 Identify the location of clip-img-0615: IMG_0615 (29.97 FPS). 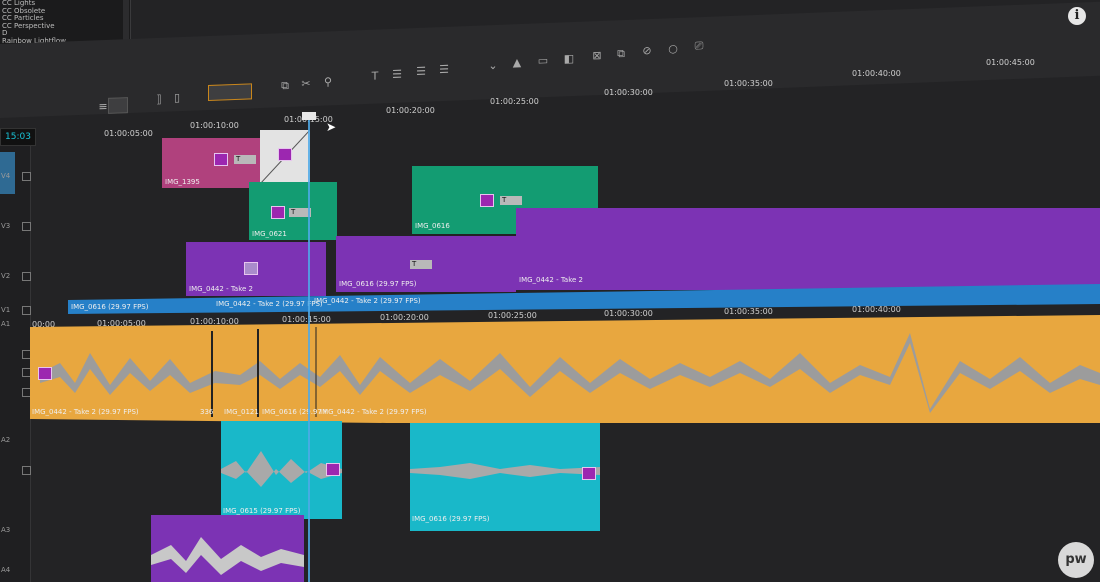
(281, 470).